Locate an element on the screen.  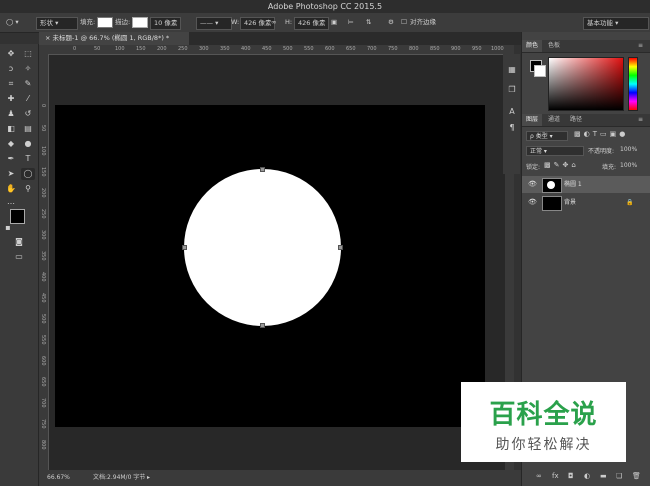
stroke-swatch is located at coordinates (140, 22).